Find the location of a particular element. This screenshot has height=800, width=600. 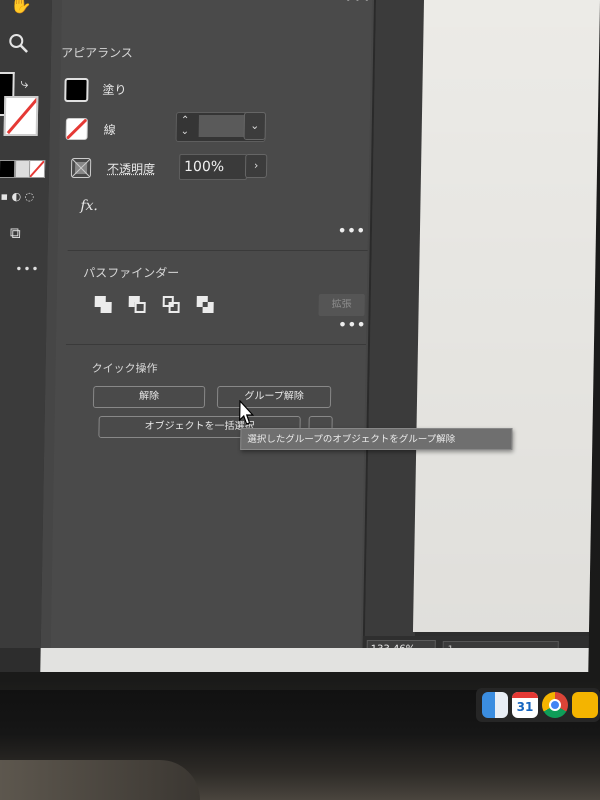

fill-swatch-icon is located at coordinates (76, 90).